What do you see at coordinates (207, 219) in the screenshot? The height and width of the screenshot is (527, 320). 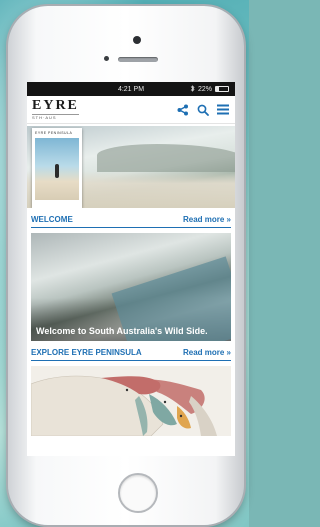 I see `welcome-read-more-link: Read more »` at bounding box center [207, 219].